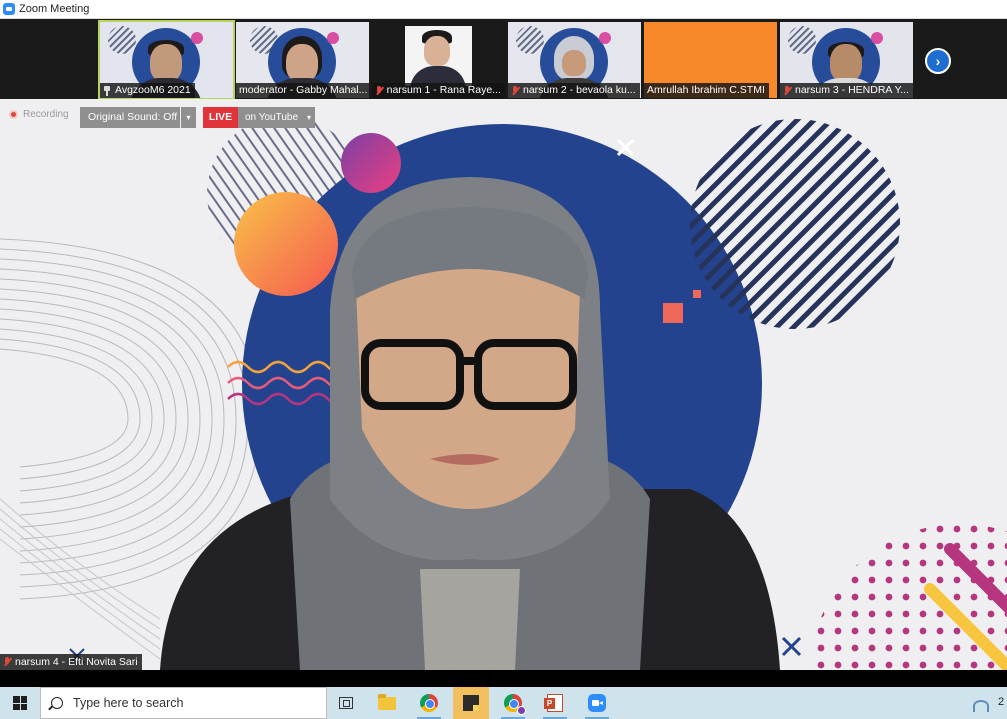 The width and height of the screenshot is (1007, 719). I want to click on system-clock: 2, so click(1001, 702).